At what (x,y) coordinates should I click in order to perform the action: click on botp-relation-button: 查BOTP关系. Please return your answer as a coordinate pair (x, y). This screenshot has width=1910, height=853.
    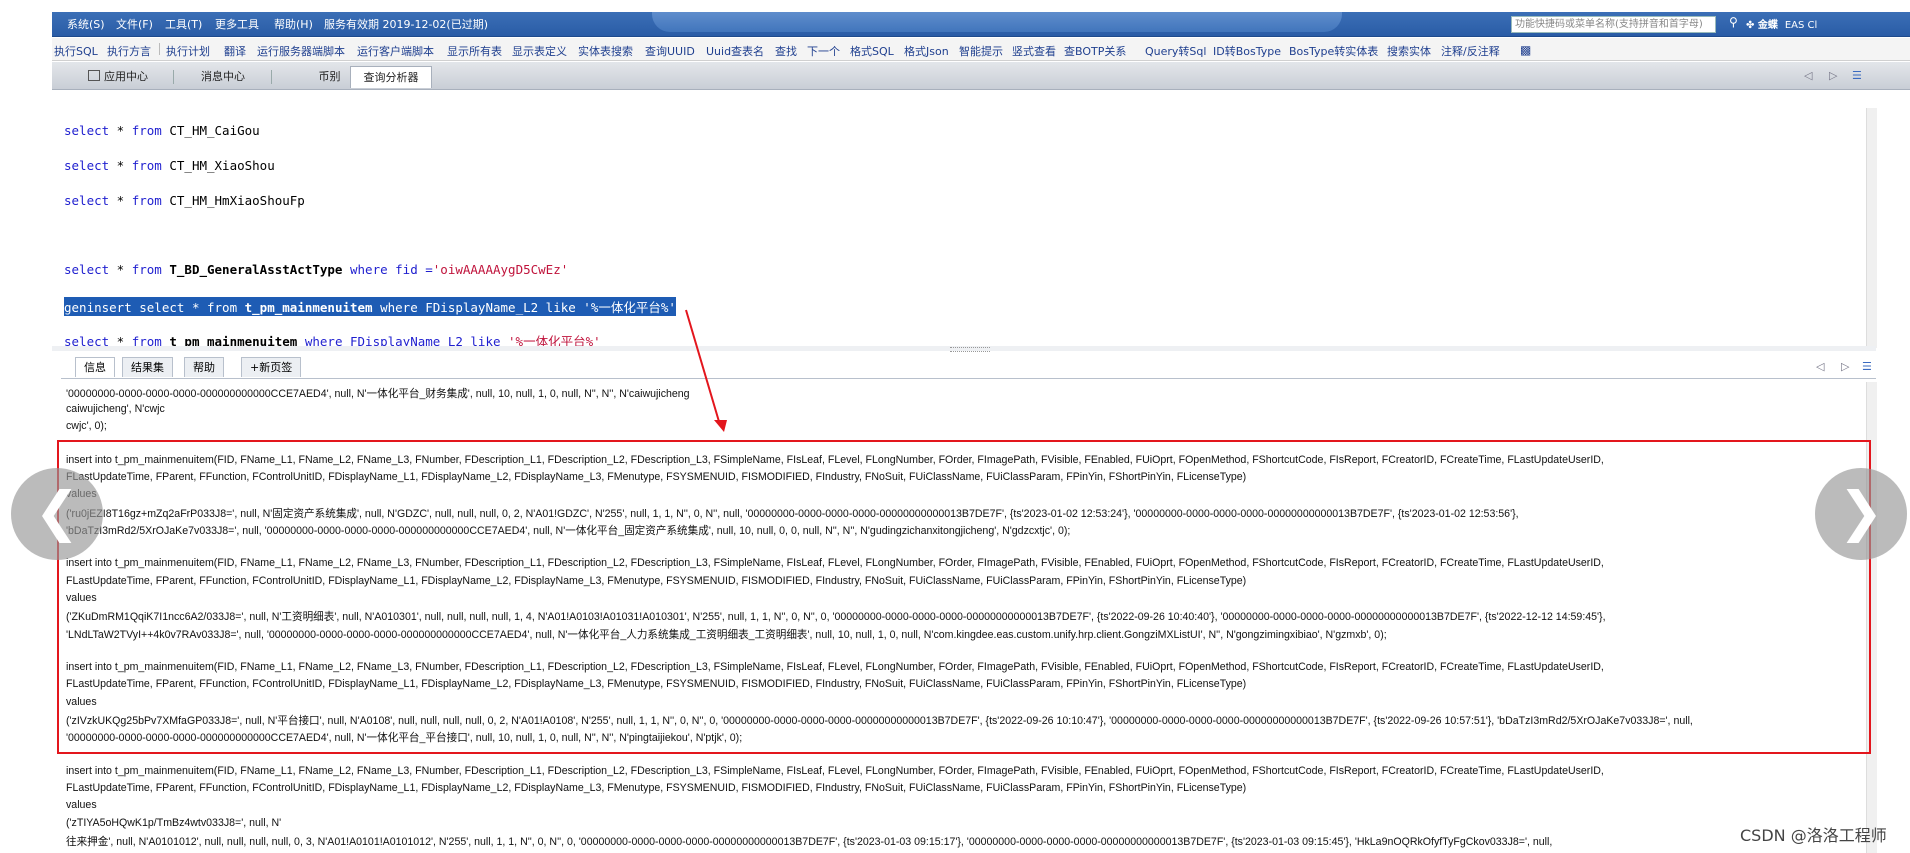
    Looking at the image, I should click on (1095, 51).